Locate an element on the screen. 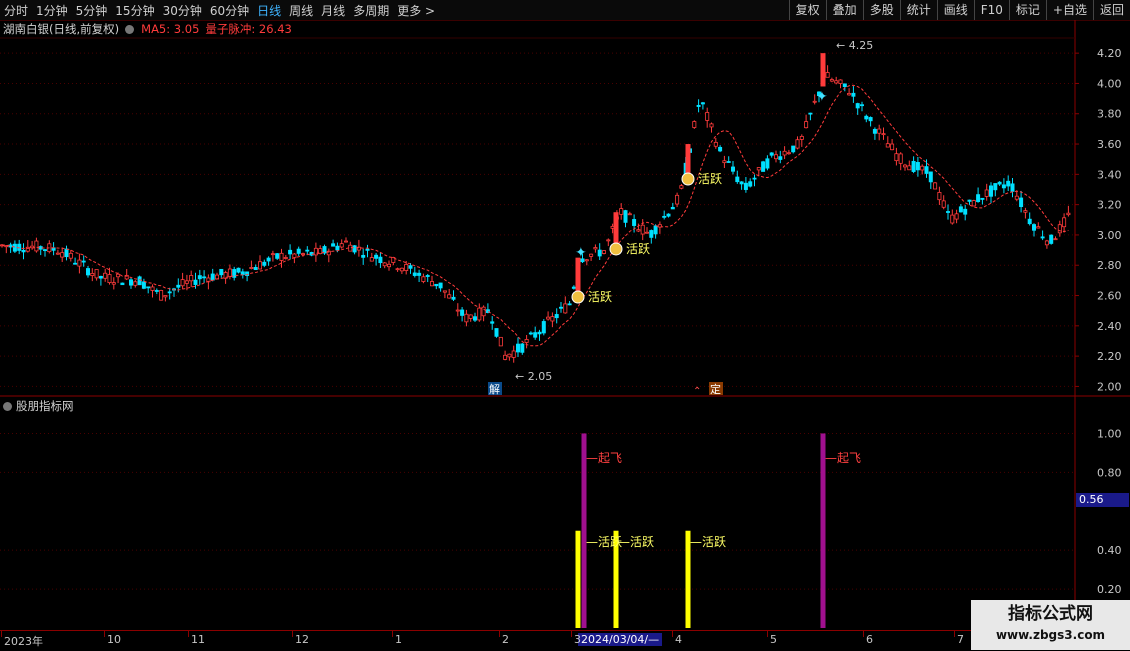 Image resolution: width=1130 pixels, height=651 pixels. watermark-title: 指标公式网 is located at coordinates (1050, 614).